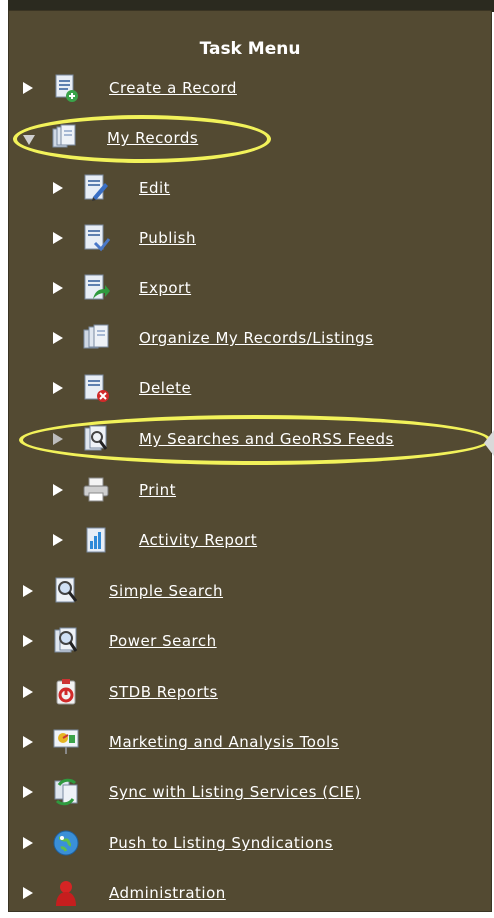 Image resolution: width=494 pixels, height=918 pixels. I want to click on menu-item-activity-report: Activity Report, so click(155, 540).